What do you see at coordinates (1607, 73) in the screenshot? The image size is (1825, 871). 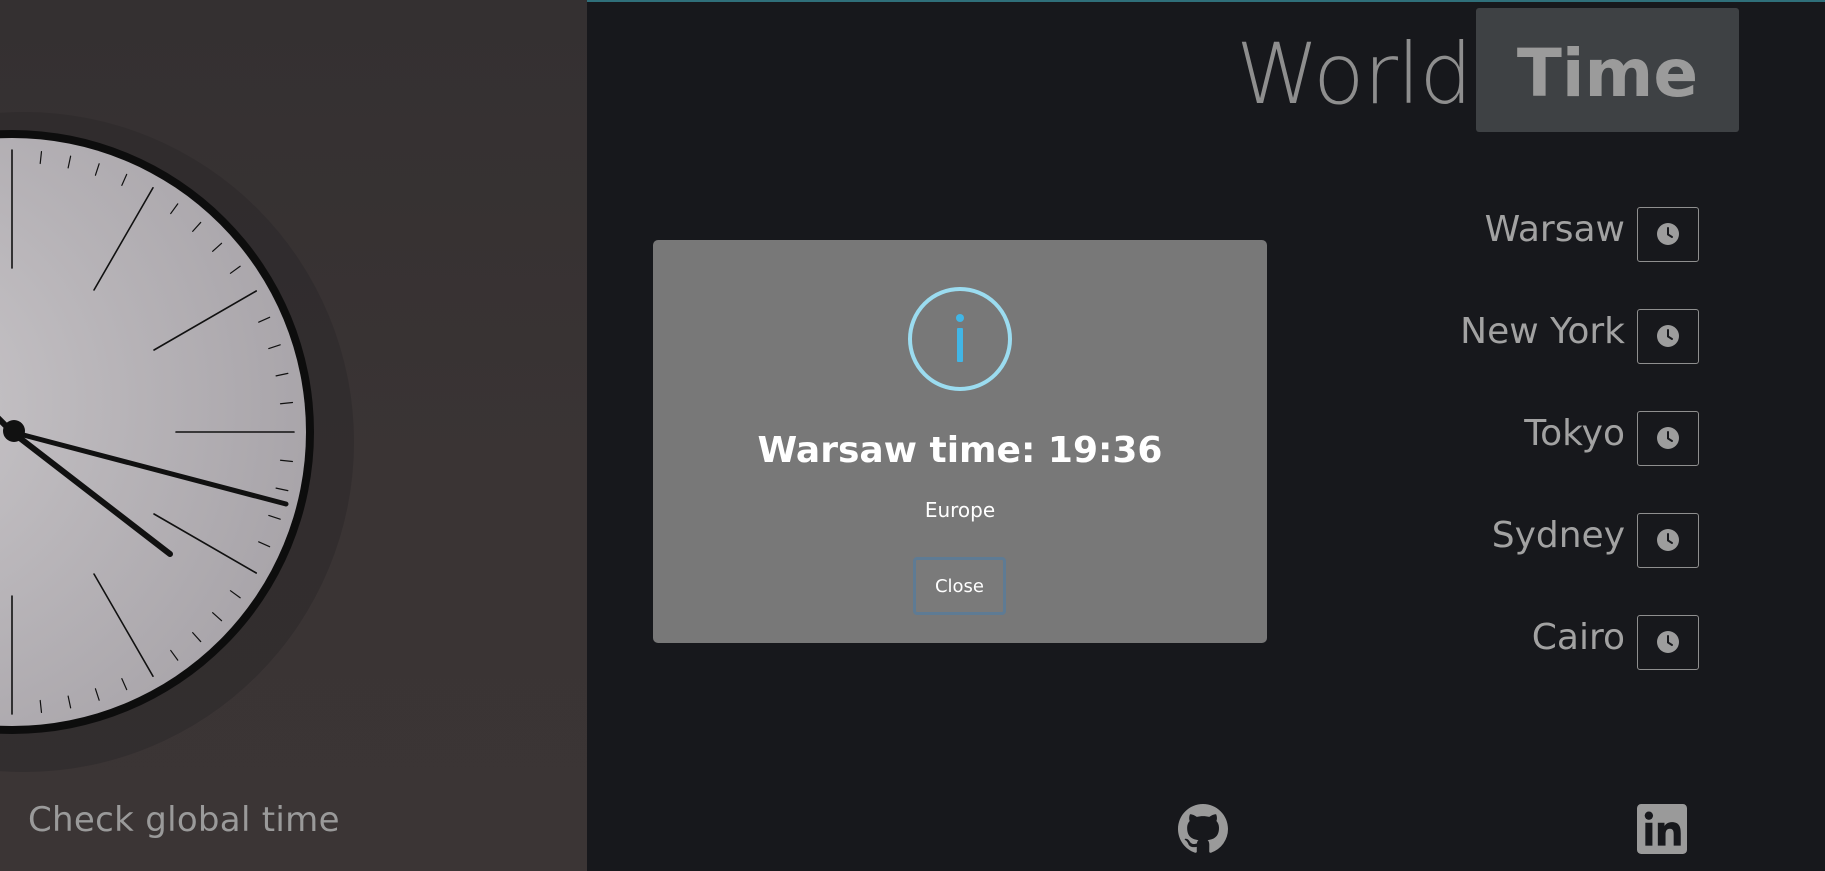 I see `title-time: Time` at bounding box center [1607, 73].